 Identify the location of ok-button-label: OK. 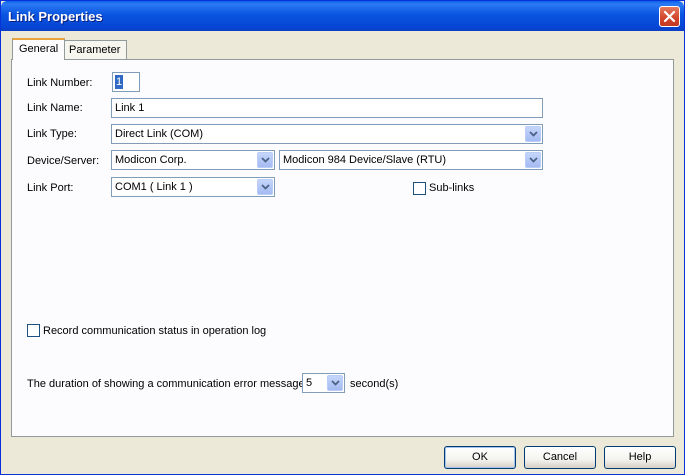
(480, 457).